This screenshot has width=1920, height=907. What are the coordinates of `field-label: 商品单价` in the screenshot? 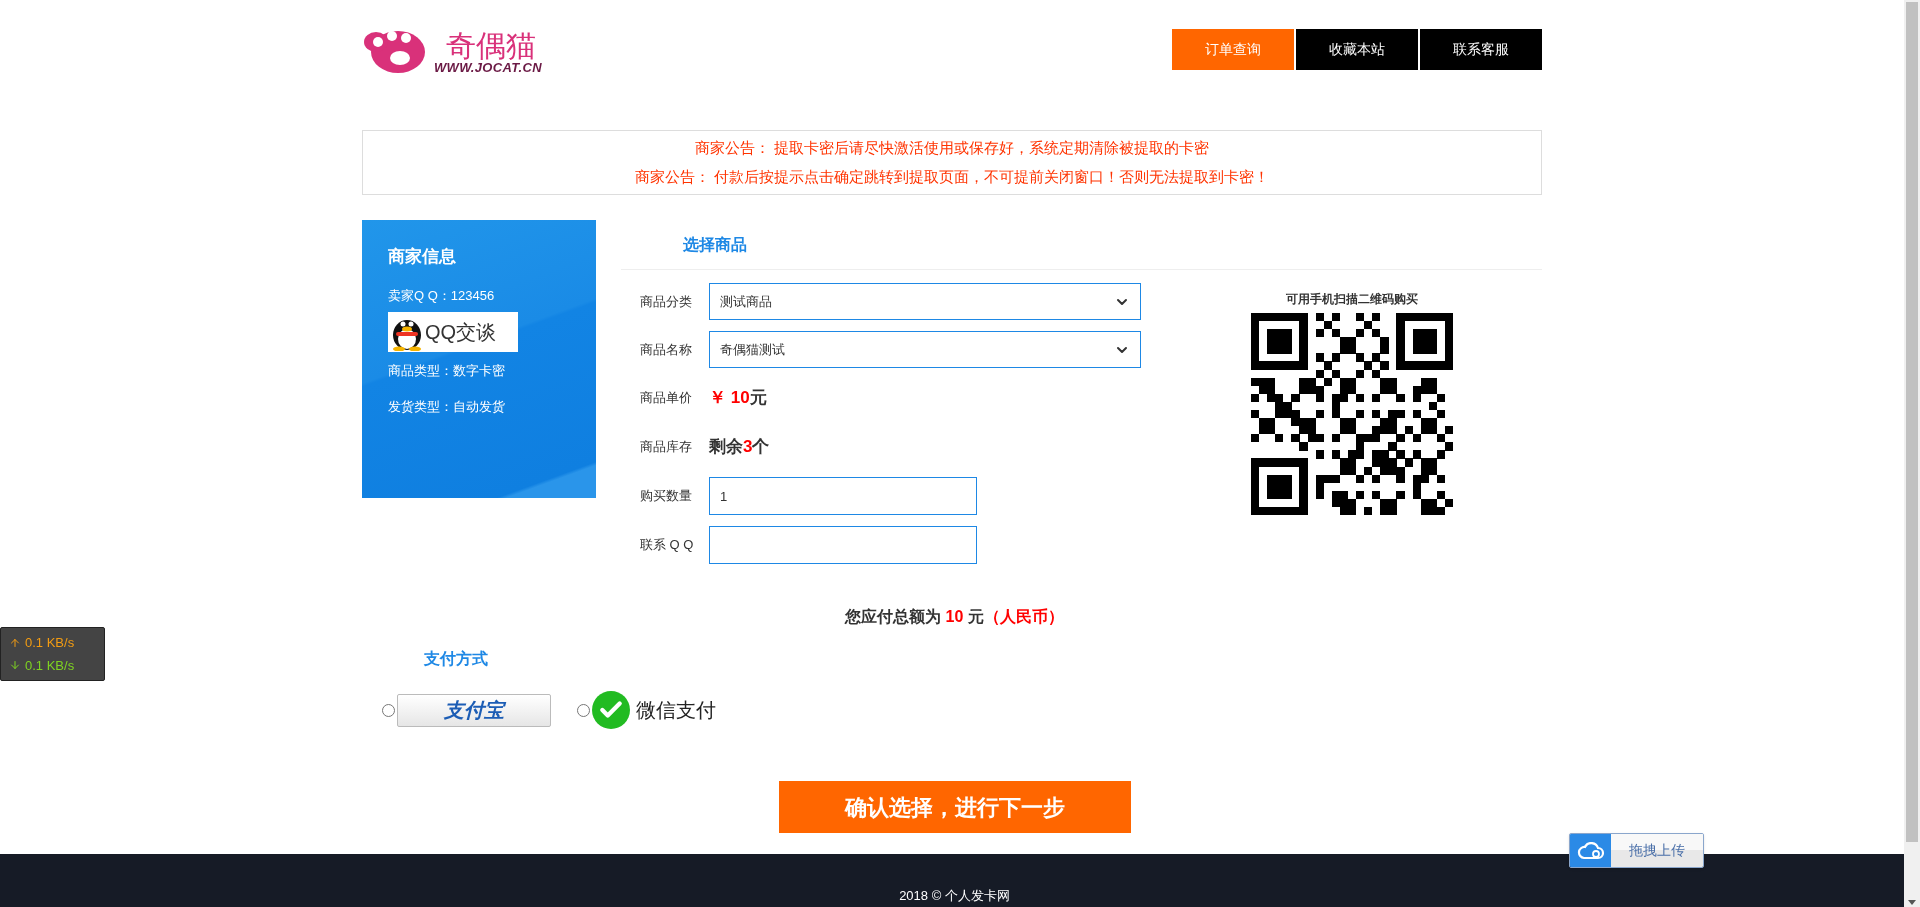 It's located at (666, 398).